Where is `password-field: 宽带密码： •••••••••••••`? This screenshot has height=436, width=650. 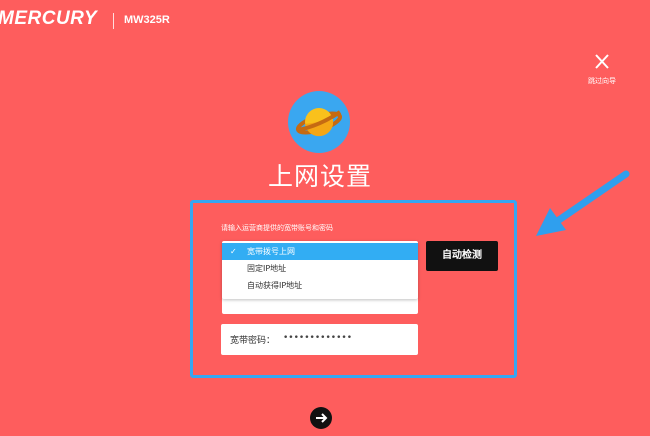
password-field: 宽带密码： ••••••••••••• is located at coordinates (319, 339).